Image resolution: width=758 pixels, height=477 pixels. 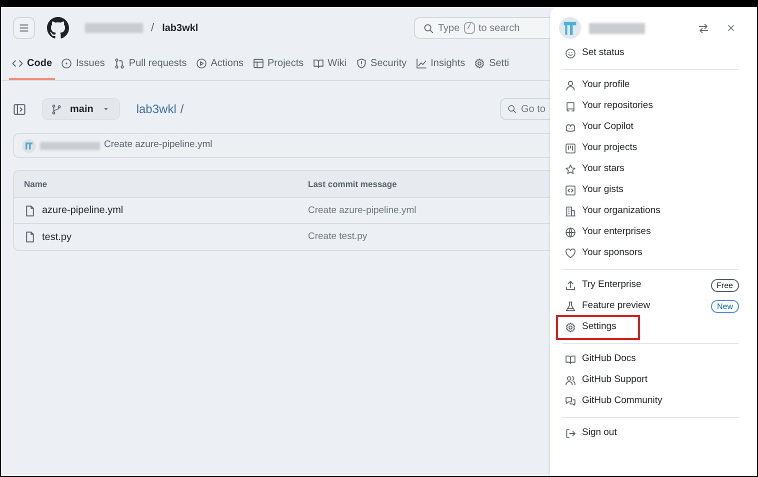 What do you see at coordinates (421, 63) in the screenshot?
I see `line-graph-icon` at bounding box center [421, 63].